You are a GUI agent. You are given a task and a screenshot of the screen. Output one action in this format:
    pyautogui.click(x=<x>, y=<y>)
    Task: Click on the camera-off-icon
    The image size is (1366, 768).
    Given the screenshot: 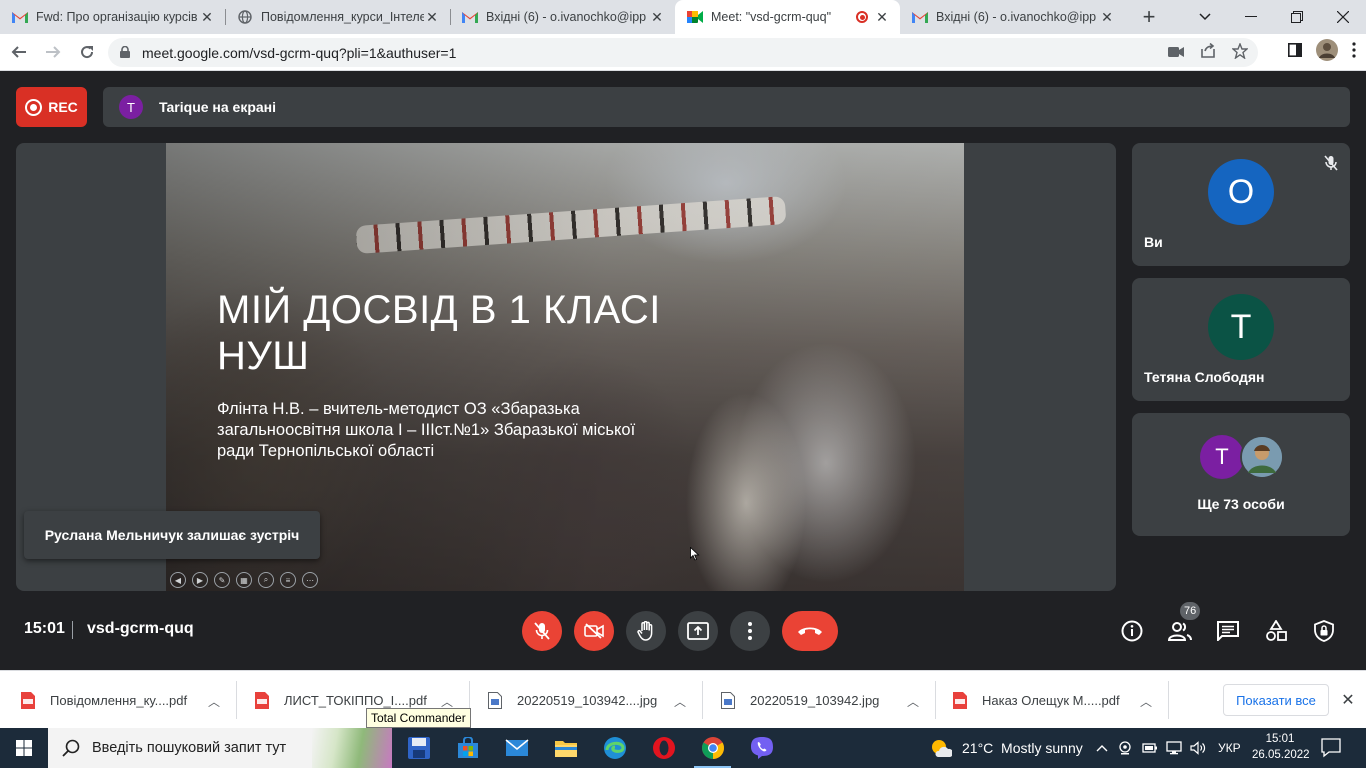 What is the action you would take?
    pyautogui.click(x=594, y=631)
    